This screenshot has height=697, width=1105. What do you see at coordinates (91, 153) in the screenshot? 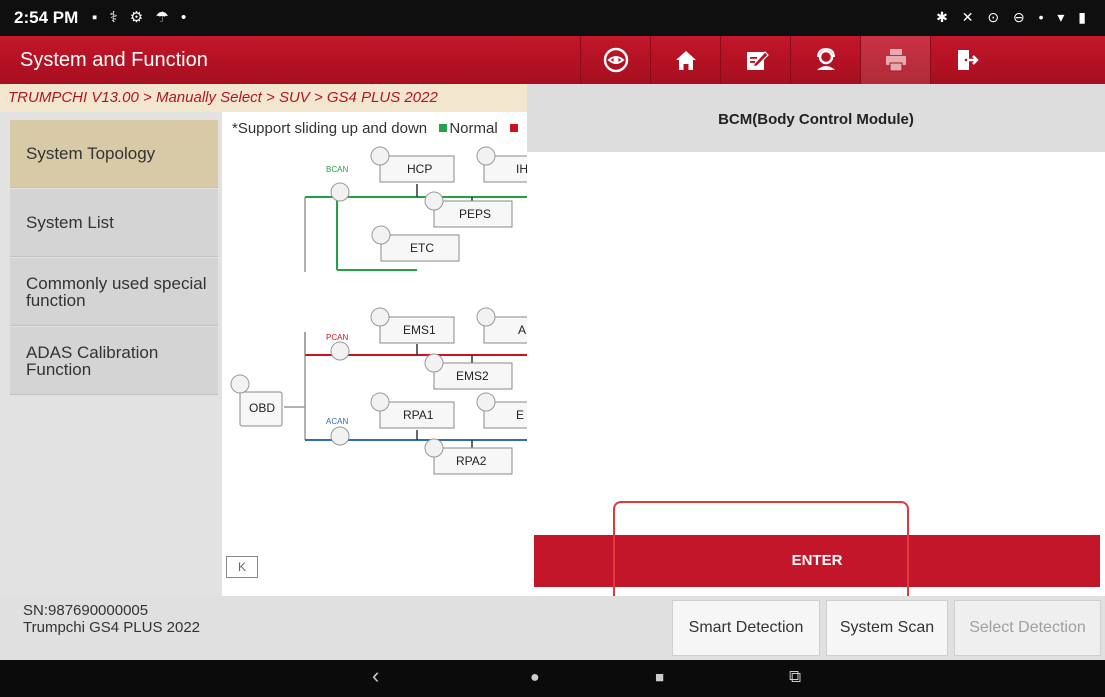
I see `sidebar-item-label: System Topology` at bounding box center [91, 153].